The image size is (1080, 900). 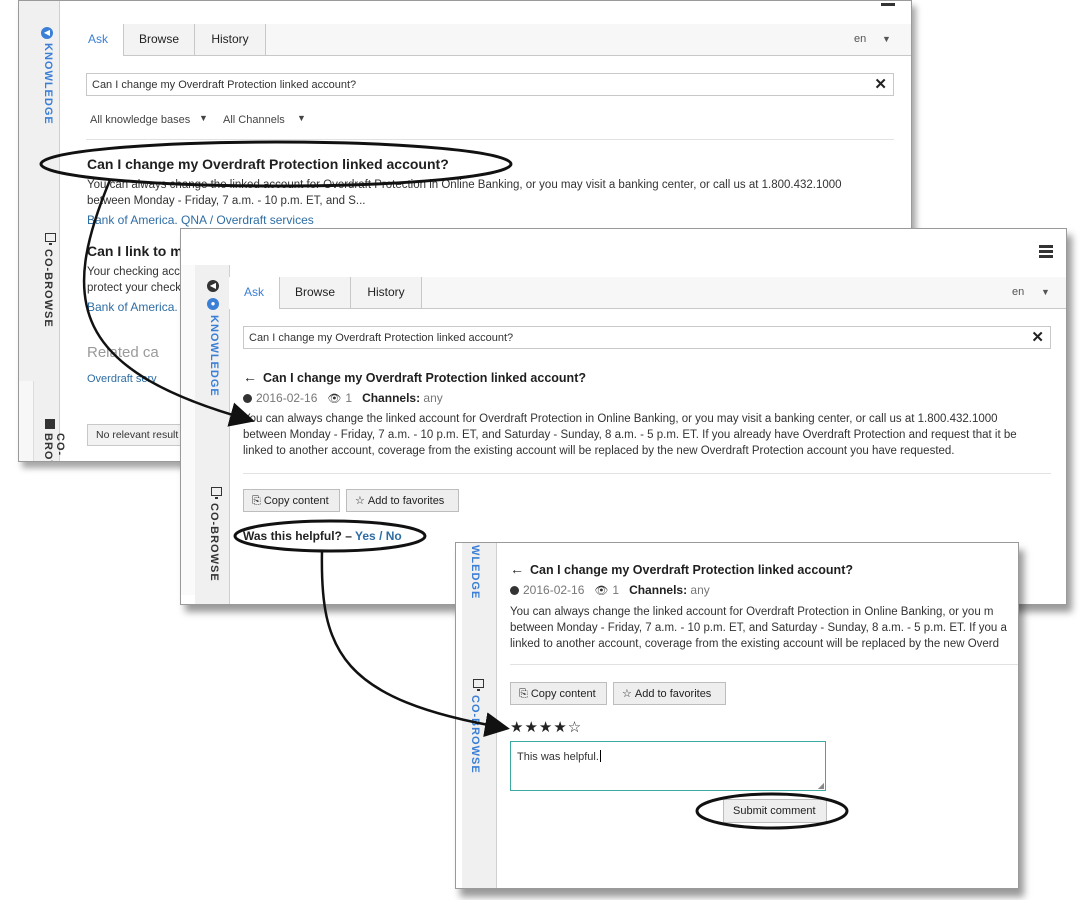 What do you see at coordinates (297, 536) in the screenshot?
I see `helpful-question: Was this helpful? –` at bounding box center [297, 536].